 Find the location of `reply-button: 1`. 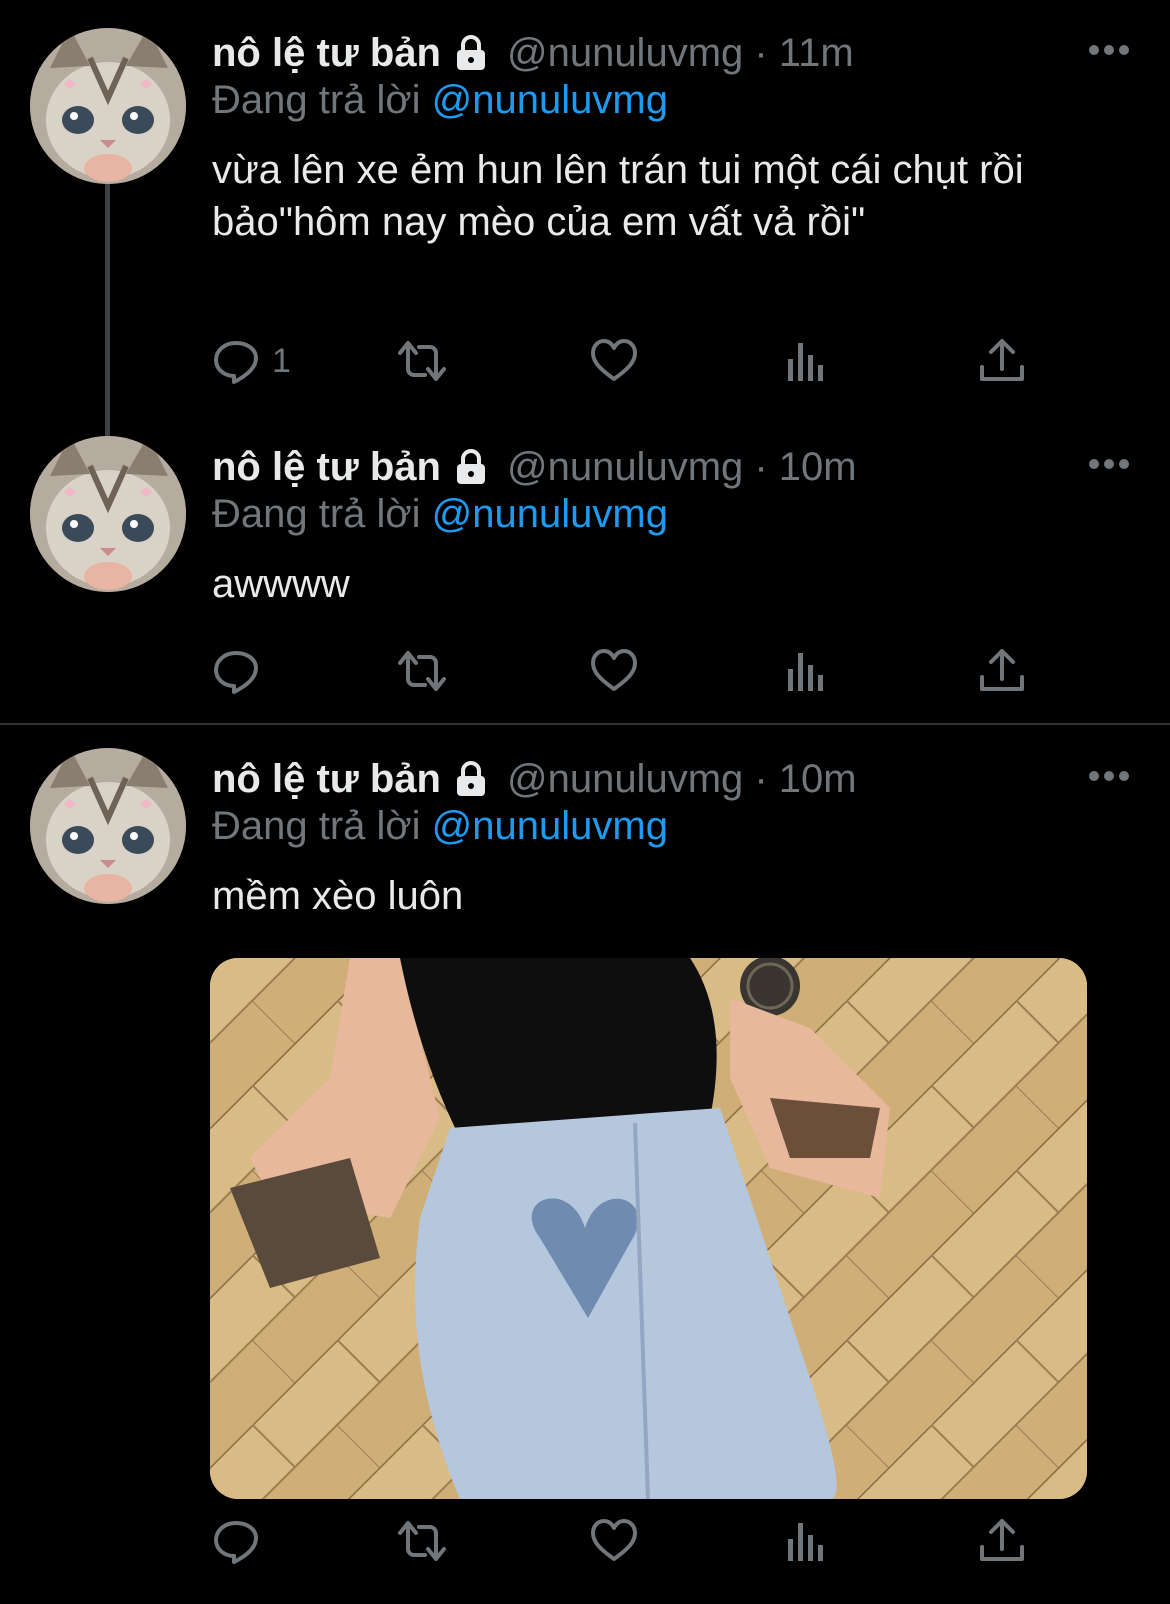

reply-button: 1 is located at coordinates (251, 361).